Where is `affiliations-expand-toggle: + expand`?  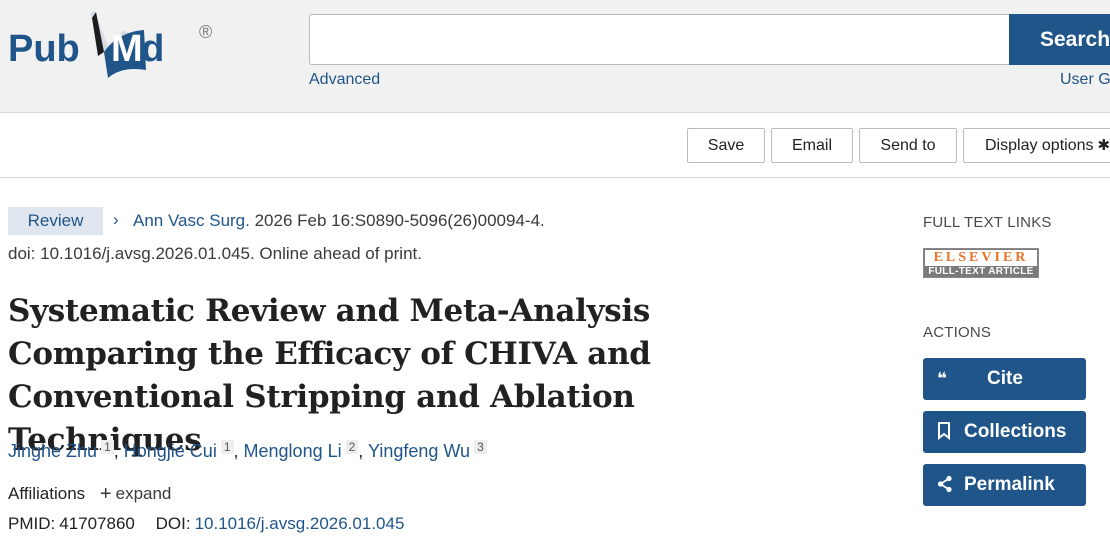
affiliations-expand-toggle: + expand is located at coordinates (135, 494).